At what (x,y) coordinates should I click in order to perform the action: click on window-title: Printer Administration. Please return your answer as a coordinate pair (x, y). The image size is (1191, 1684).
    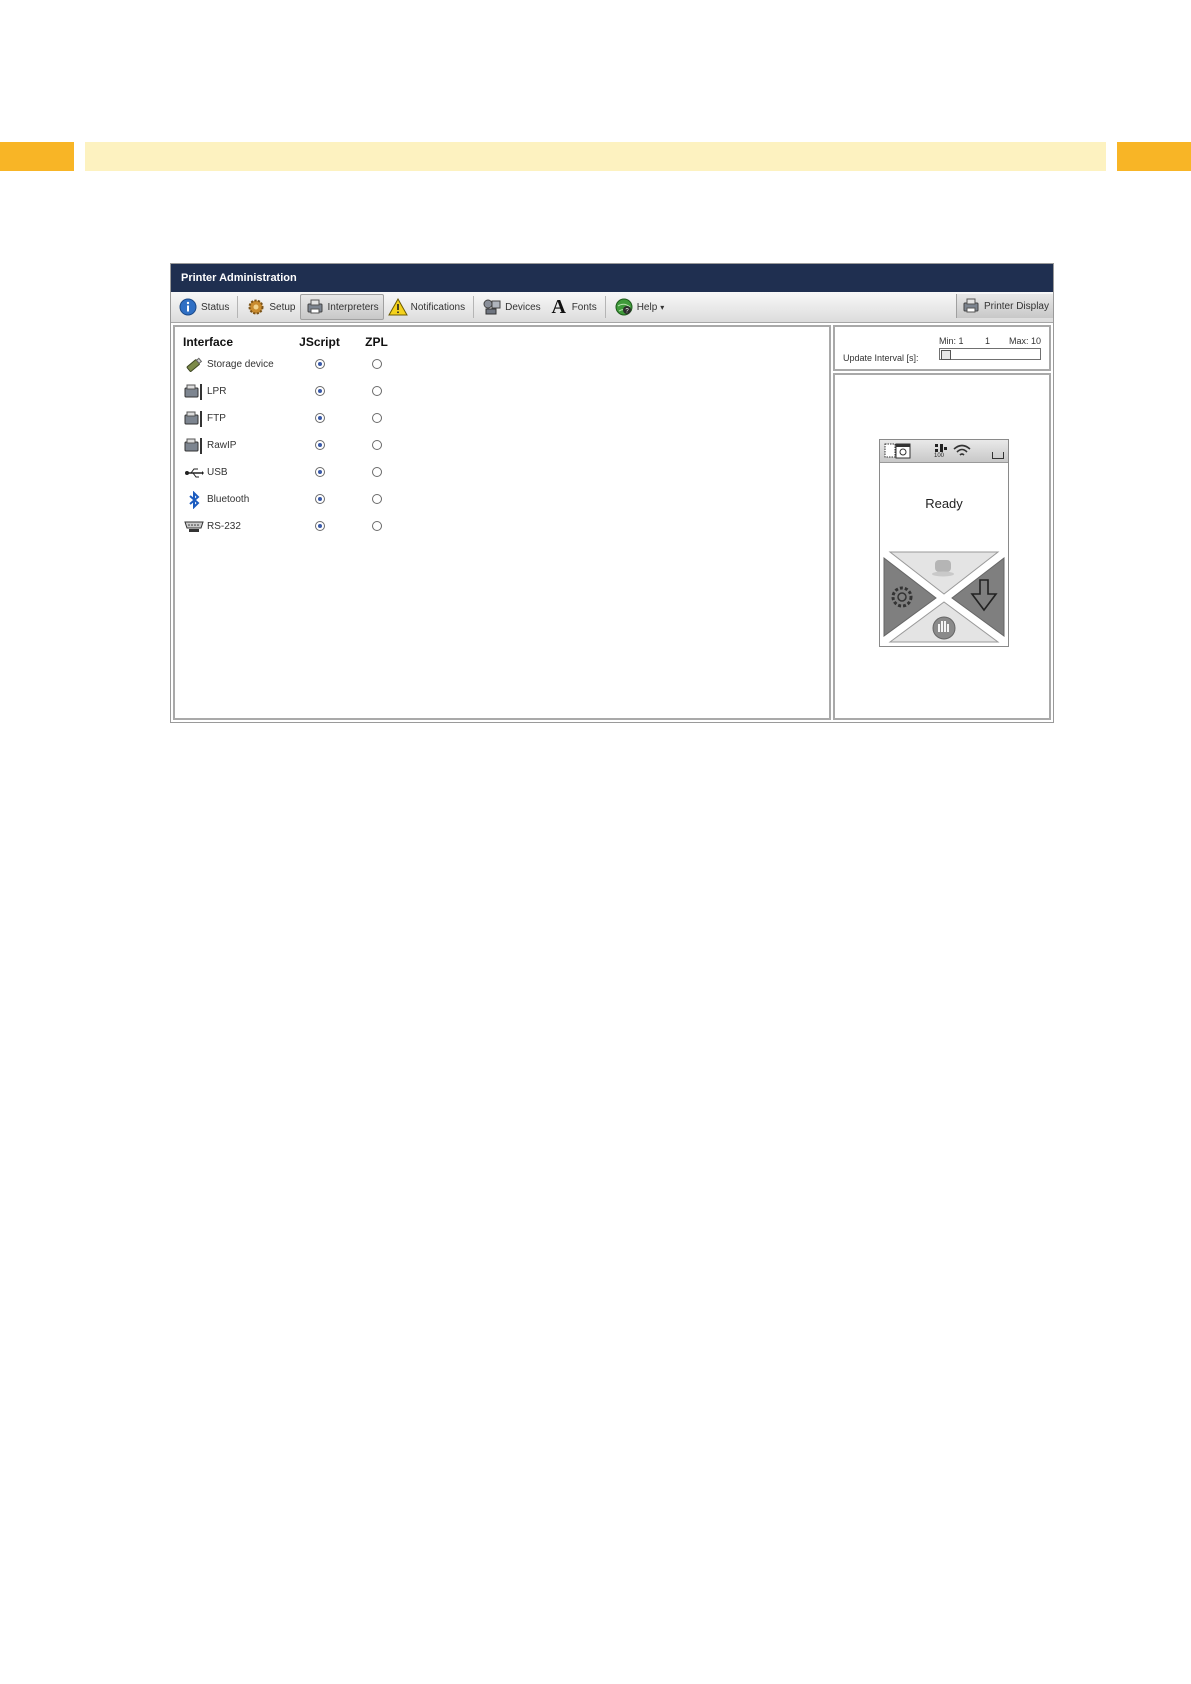
    Looking at the image, I should click on (612, 278).